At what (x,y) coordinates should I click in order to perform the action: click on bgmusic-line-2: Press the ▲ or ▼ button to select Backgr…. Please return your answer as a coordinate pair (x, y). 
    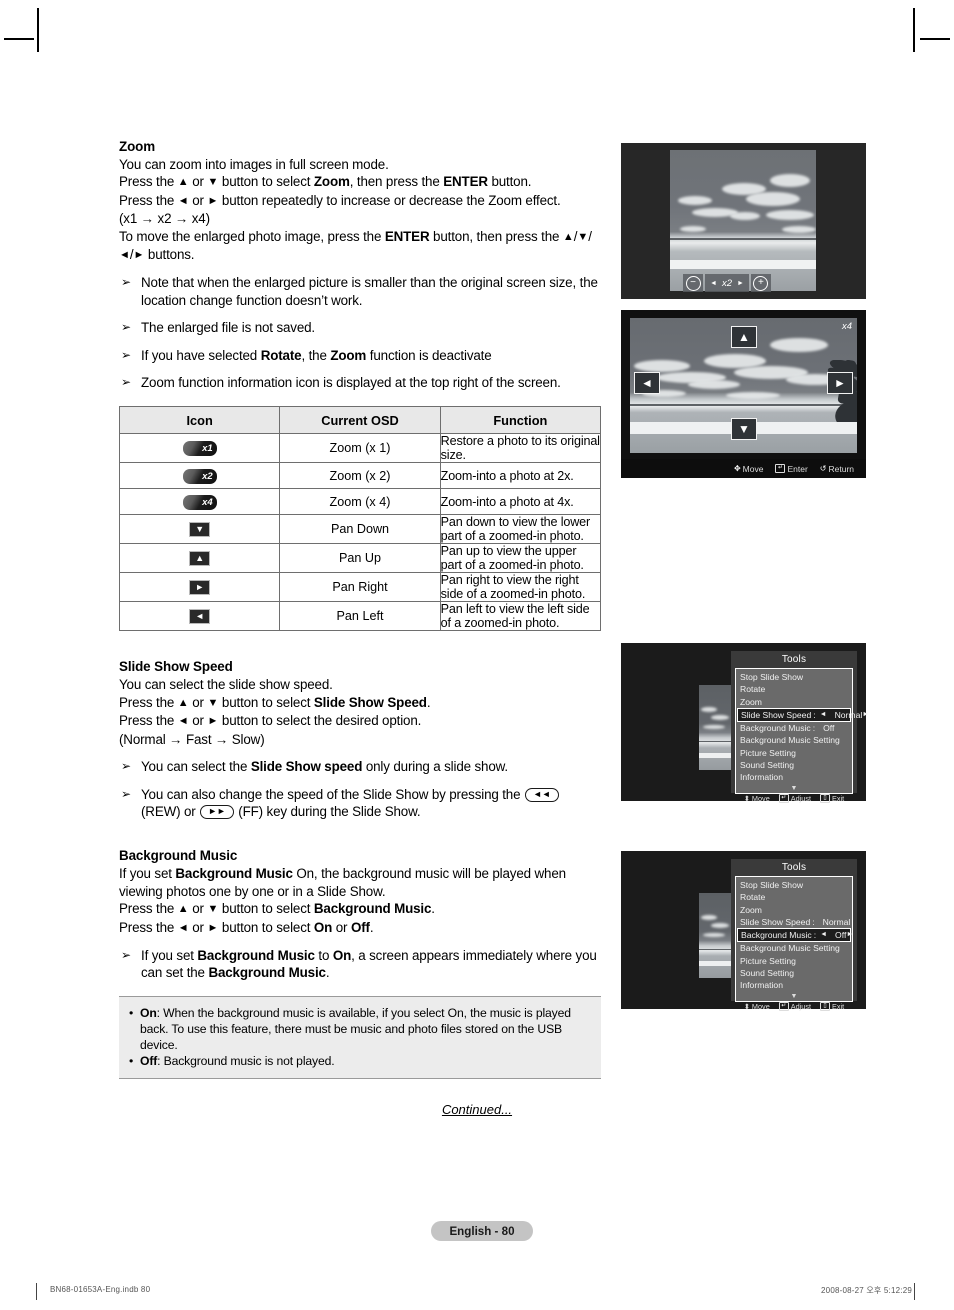
    Looking at the image, I should click on (277, 909).